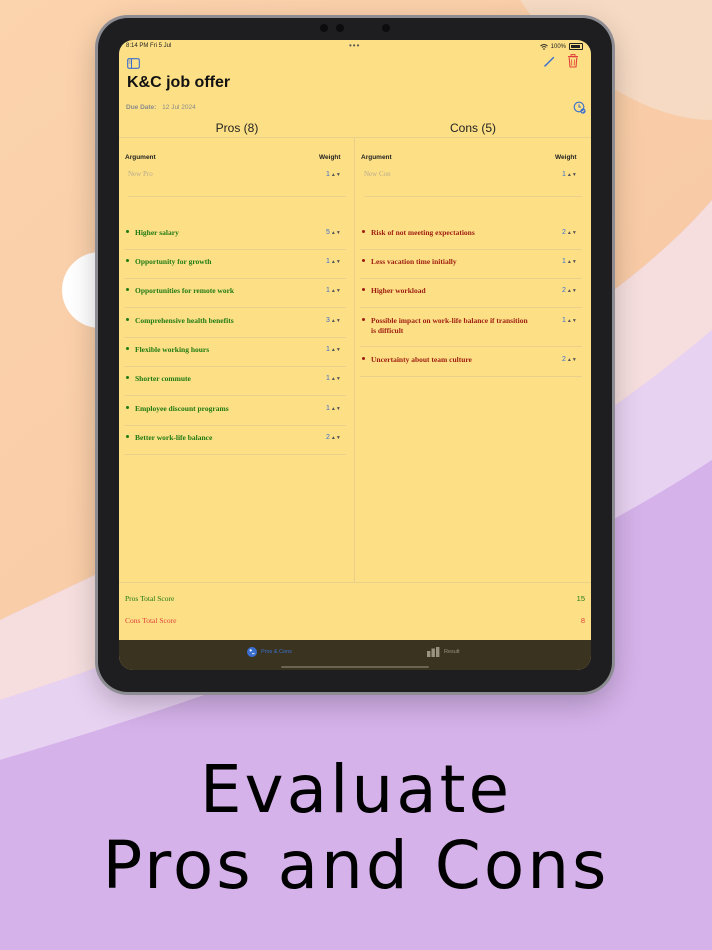 The height and width of the screenshot is (950, 712). I want to click on pro-argument-row: Employee discount programs 1▲▼, so click(235, 411).